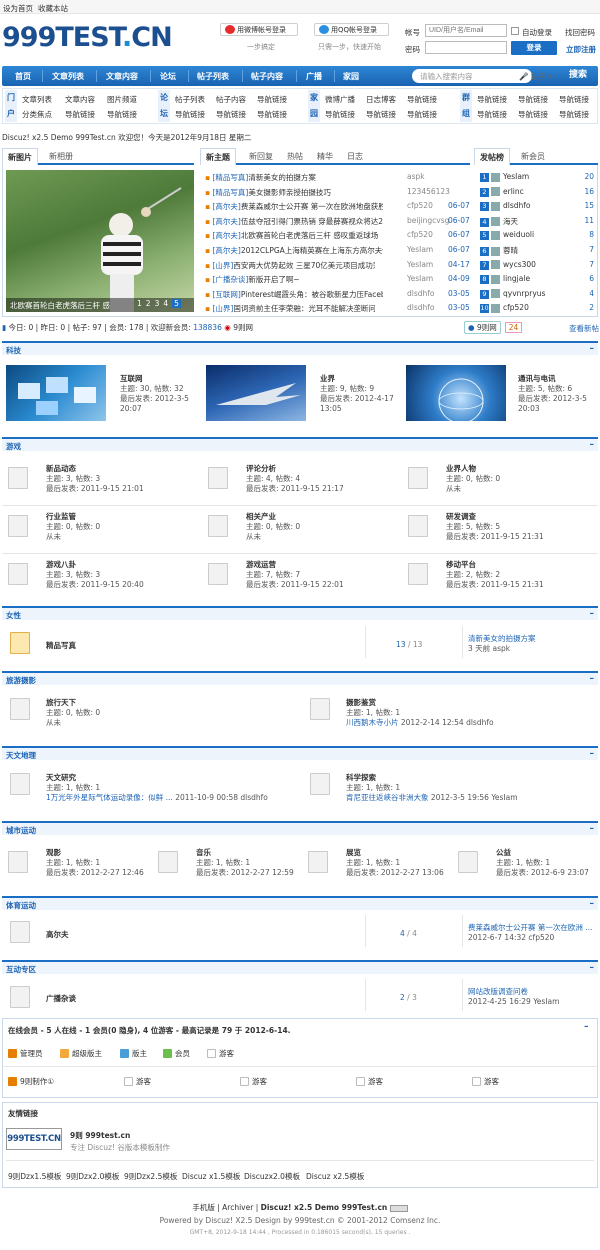 Image resolution: width=600 pixels, height=1250 pixels. I want to click on set-home-link: 设为首页, so click(18, 8).